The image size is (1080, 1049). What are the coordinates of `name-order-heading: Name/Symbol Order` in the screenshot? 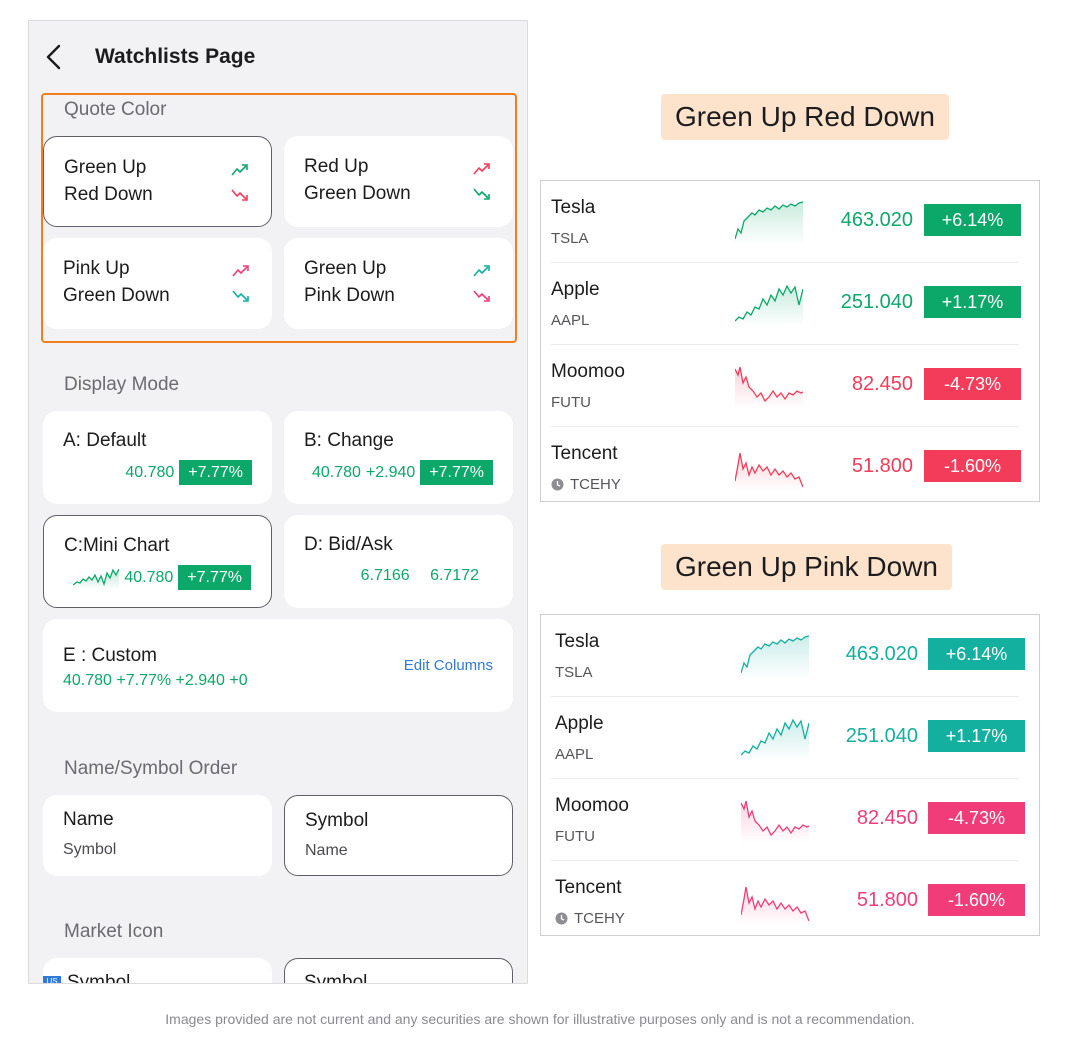 It's located at (151, 768).